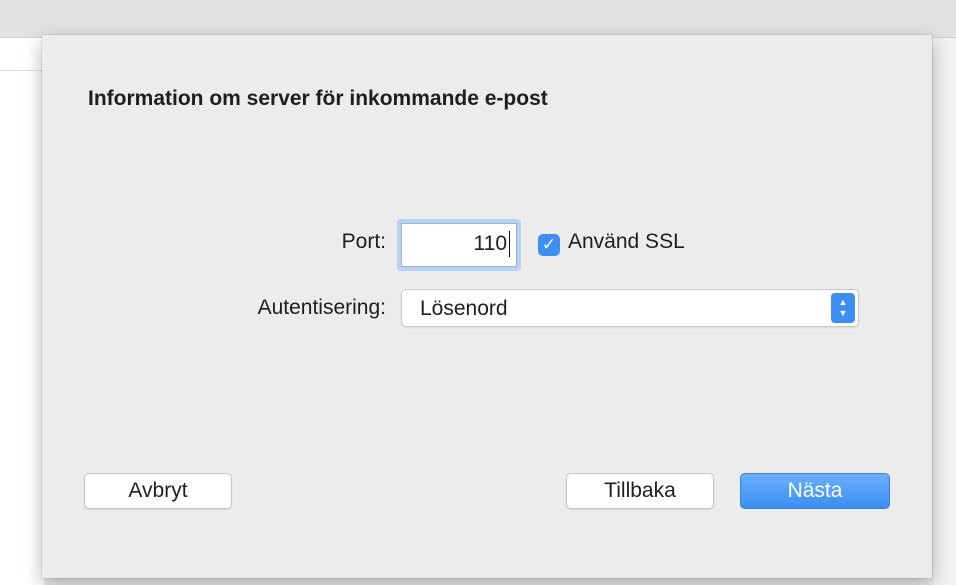 The height and width of the screenshot is (585, 956). I want to click on port-field: 110, so click(459, 245).